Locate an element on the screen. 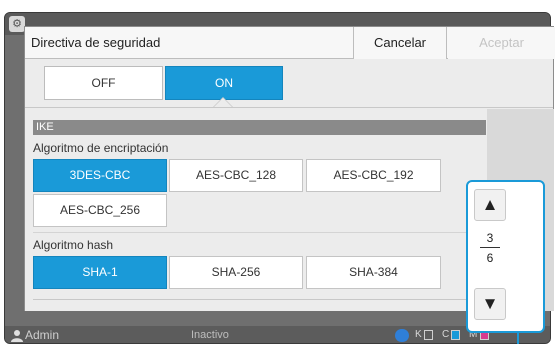  user-name: Admin is located at coordinates (42, 335).